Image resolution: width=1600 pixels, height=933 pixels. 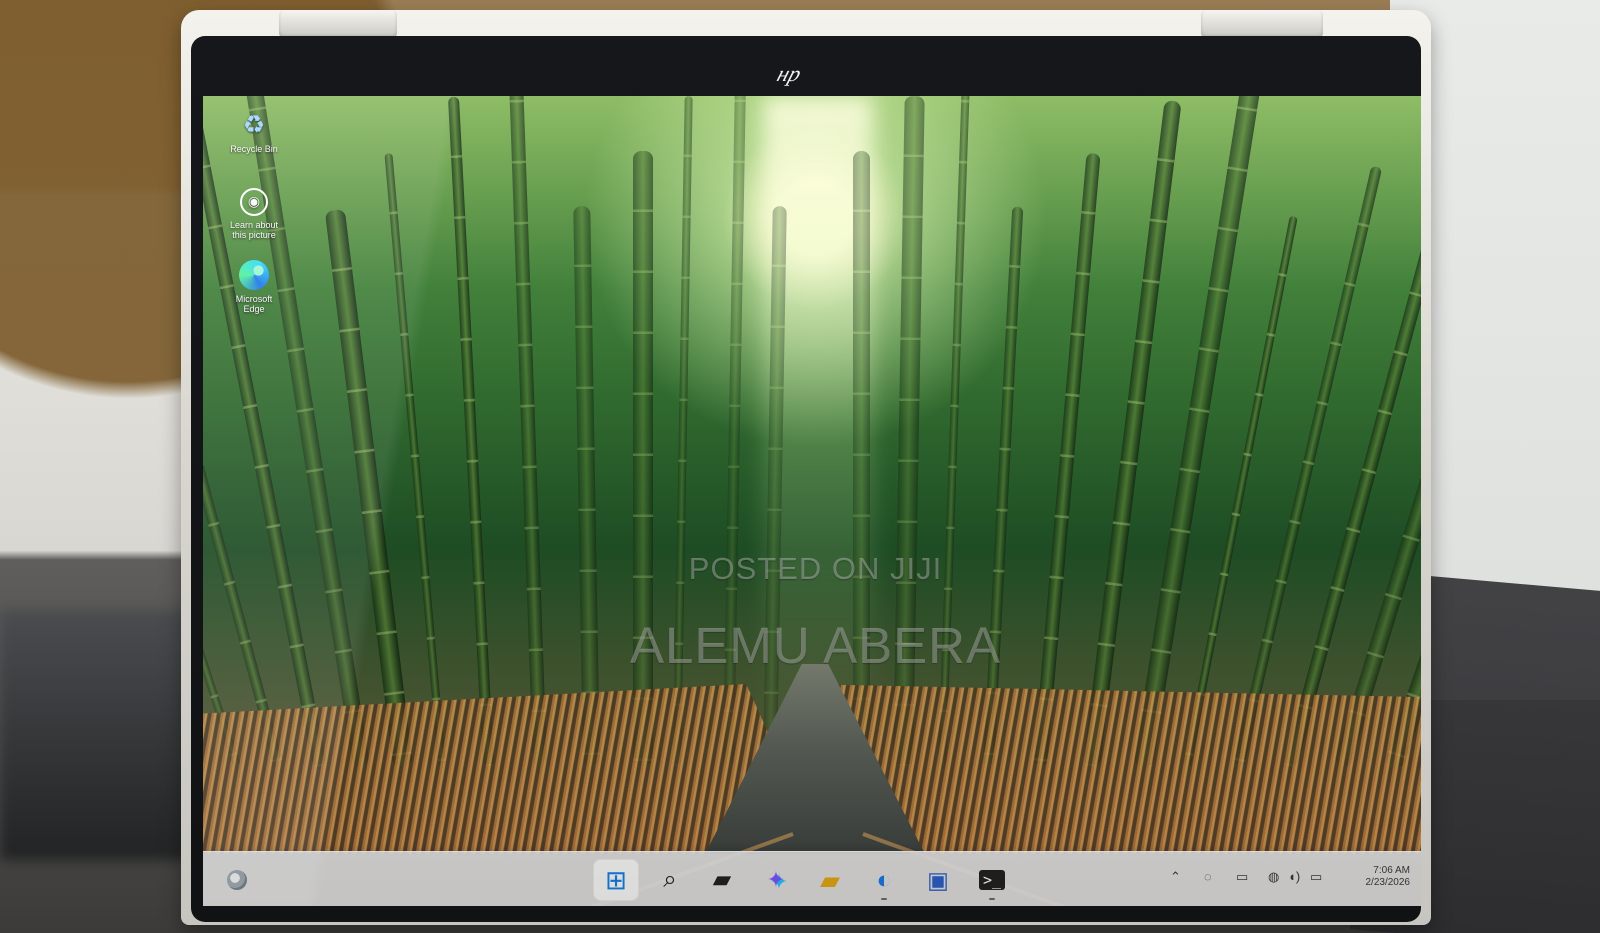 I want to click on store-icon: ▣, so click(x=938, y=880).